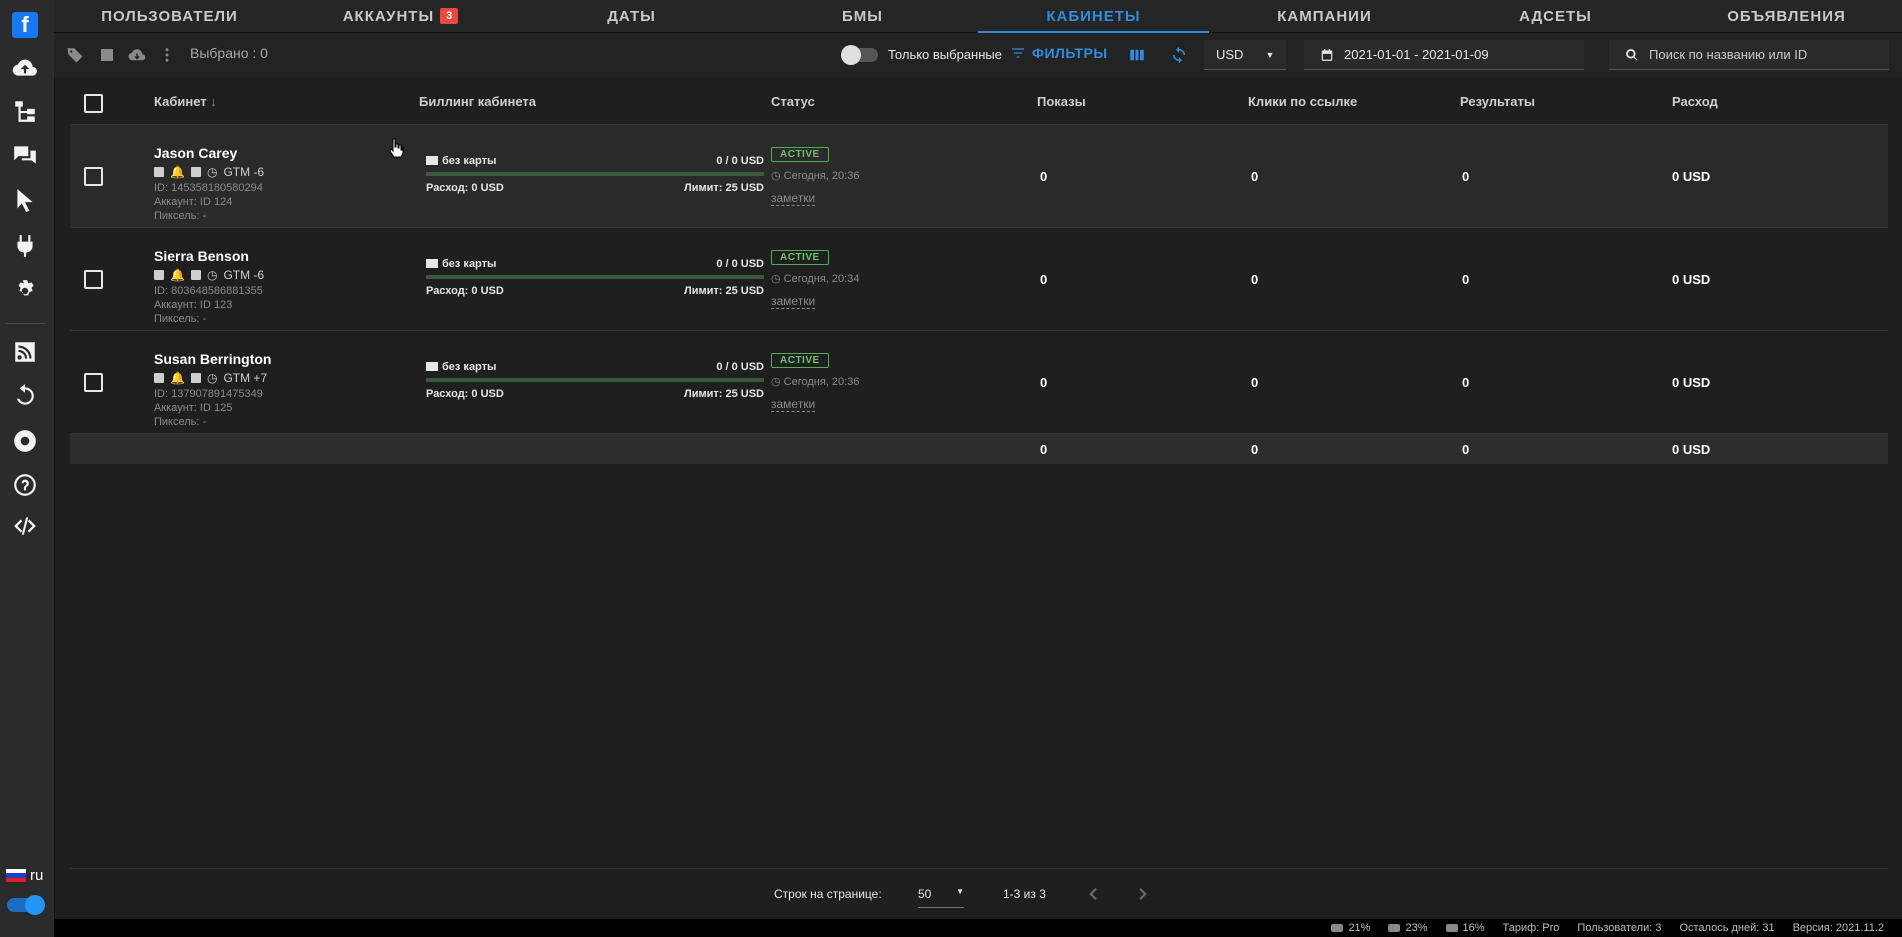  What do you see at coordinates (396, 149) in the screenshot?
I see `hand-cursor-icon` at bounding box center [396, 149].